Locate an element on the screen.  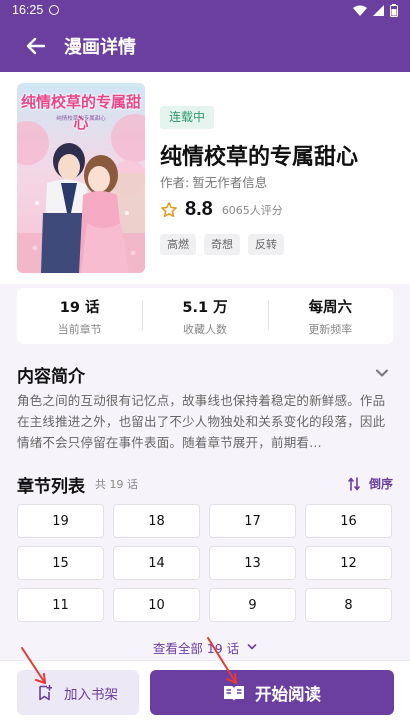
sort-order-button: 倒序 is located at coordinates (370, 483).